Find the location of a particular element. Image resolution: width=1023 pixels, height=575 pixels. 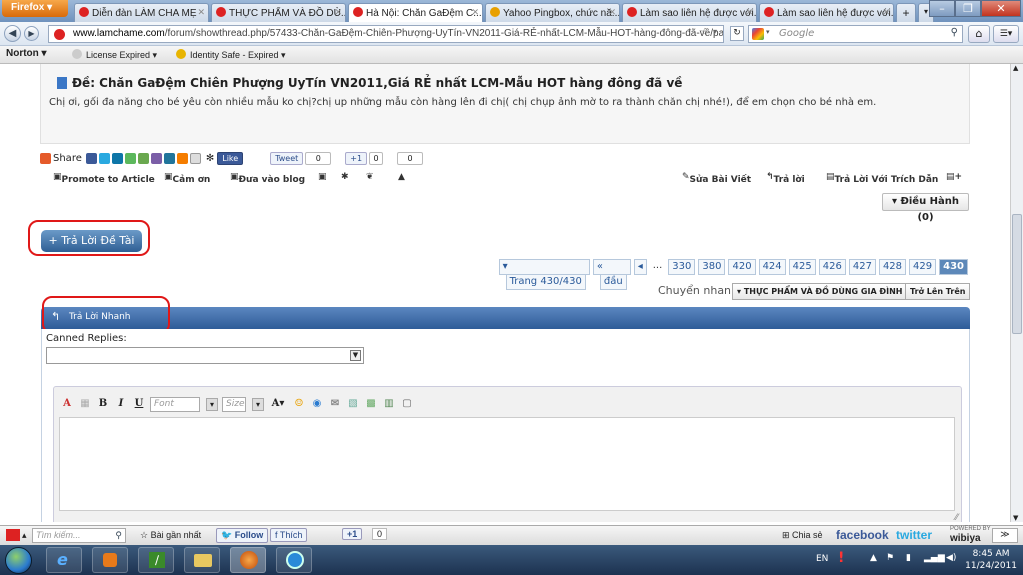

action-center-icon: ⚑ is located at coordinates (890, 558).